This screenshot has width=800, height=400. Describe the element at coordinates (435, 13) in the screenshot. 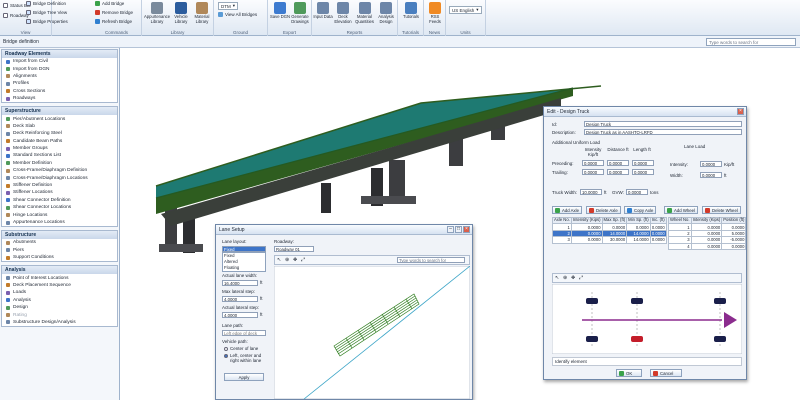

I see `rss-feeds-button: RSS Feeds` at that location.